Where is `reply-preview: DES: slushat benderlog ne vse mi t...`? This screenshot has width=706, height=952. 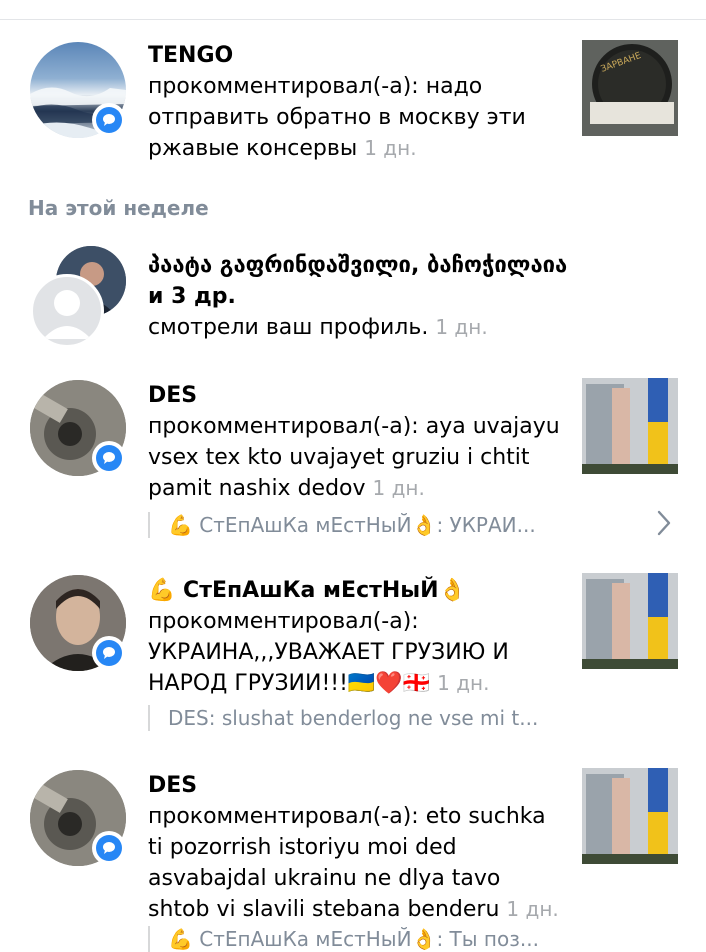 reply-preview: DES: slushat benderlog ne vse mi t... is located at coordinates (343, 718).